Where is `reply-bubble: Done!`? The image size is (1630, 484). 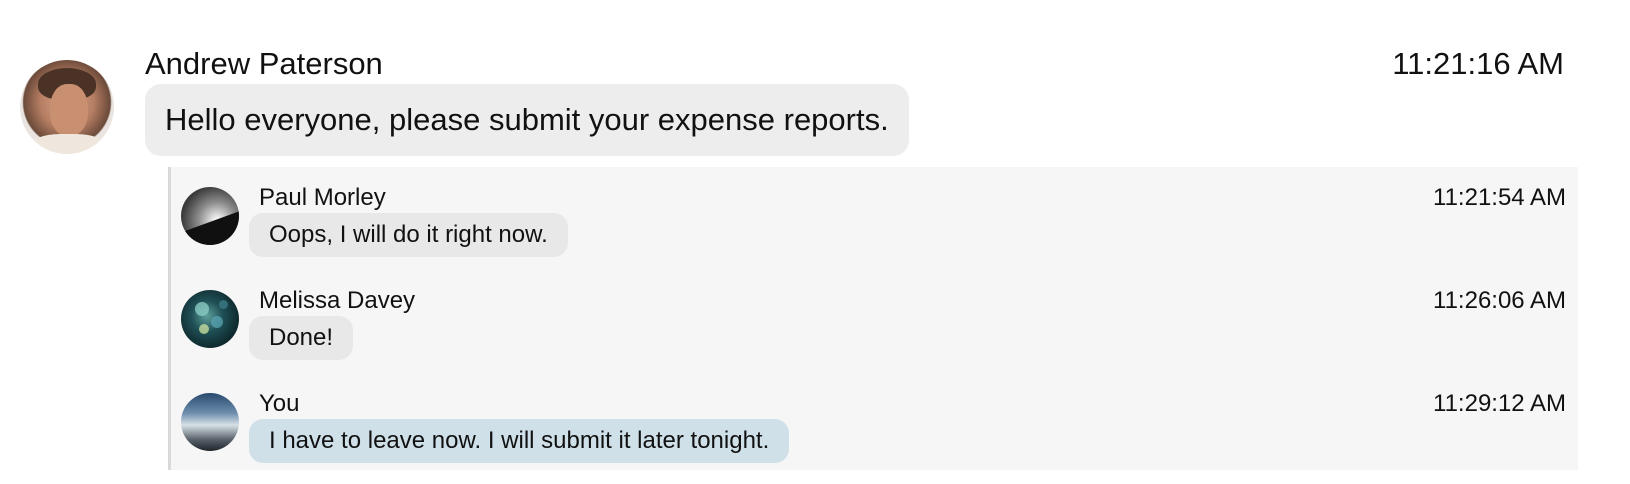
reply-bubble: Done! is located at coordinates (301, 338).